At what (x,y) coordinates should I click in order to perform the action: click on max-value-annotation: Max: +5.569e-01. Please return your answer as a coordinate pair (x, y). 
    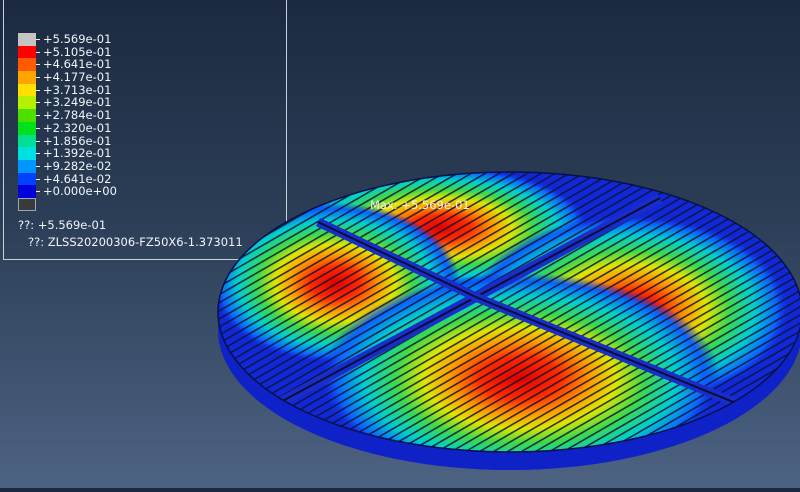
    Looking at the image, I should click on (420, 205).